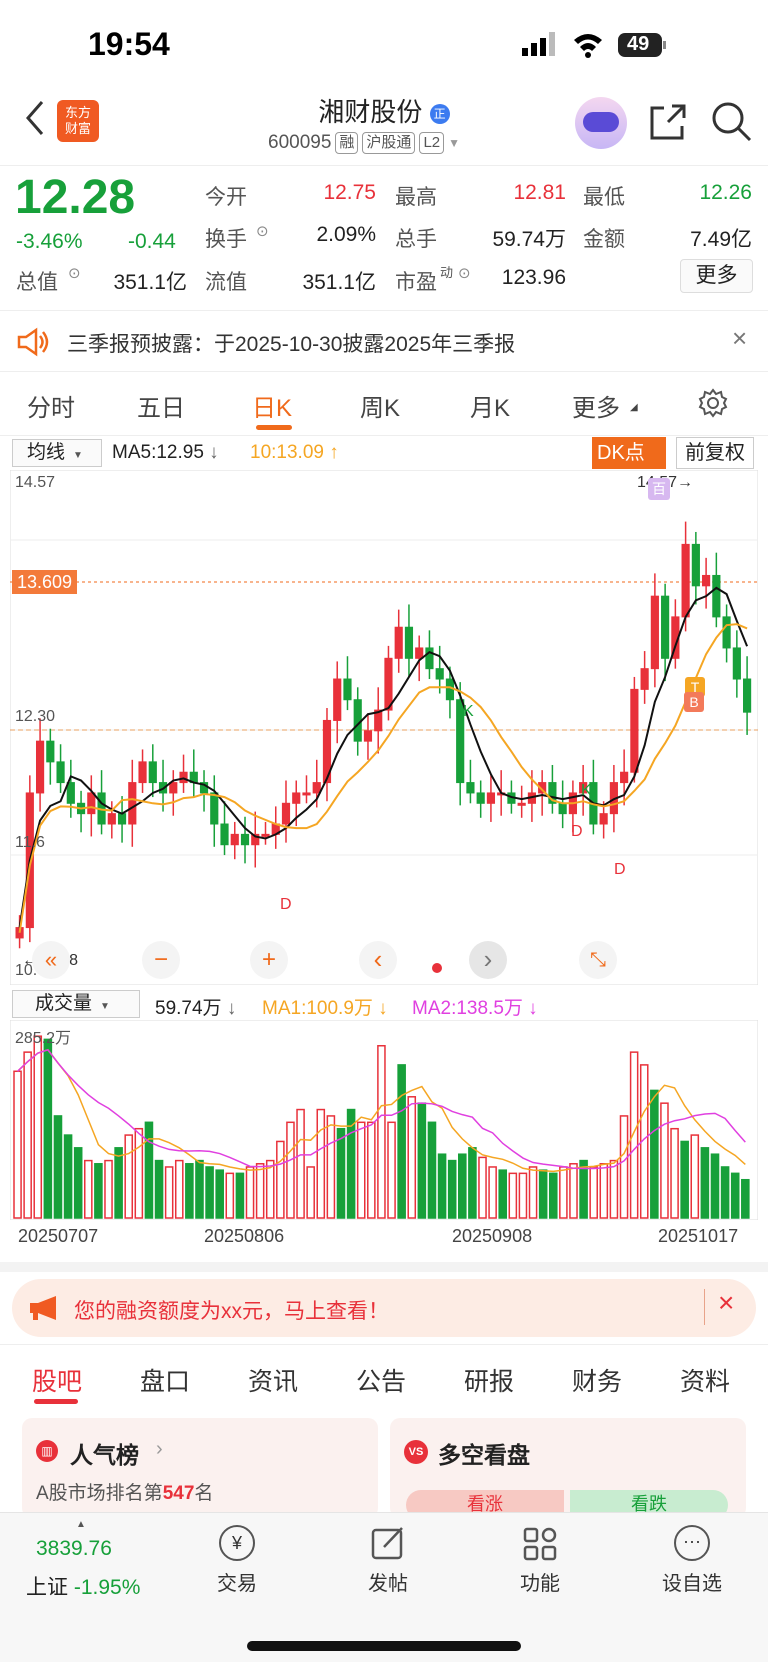 Image resolution: width=768 pixels, height=1662 pixels. I want to click on tab-orderbook: 盘口, so click(165, 1380).